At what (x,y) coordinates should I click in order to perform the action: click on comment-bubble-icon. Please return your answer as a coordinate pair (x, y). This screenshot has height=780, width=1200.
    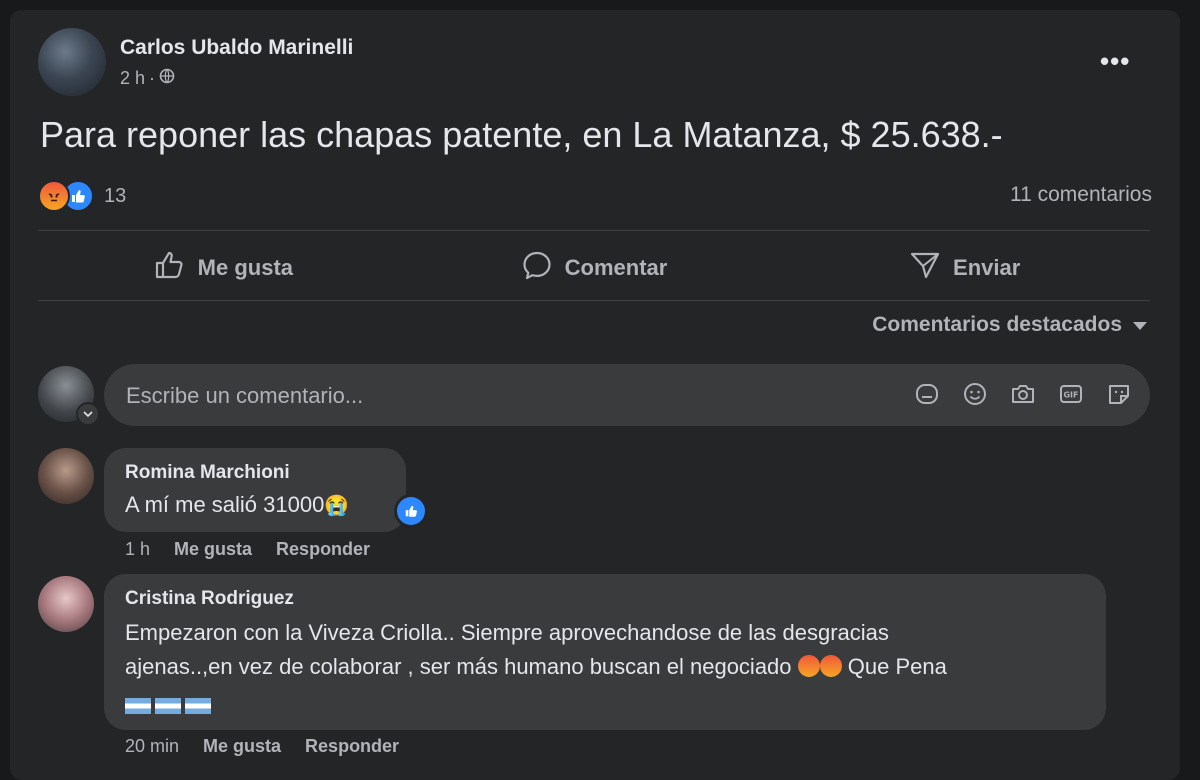
    Looking at the image, I should click on (537, 268).